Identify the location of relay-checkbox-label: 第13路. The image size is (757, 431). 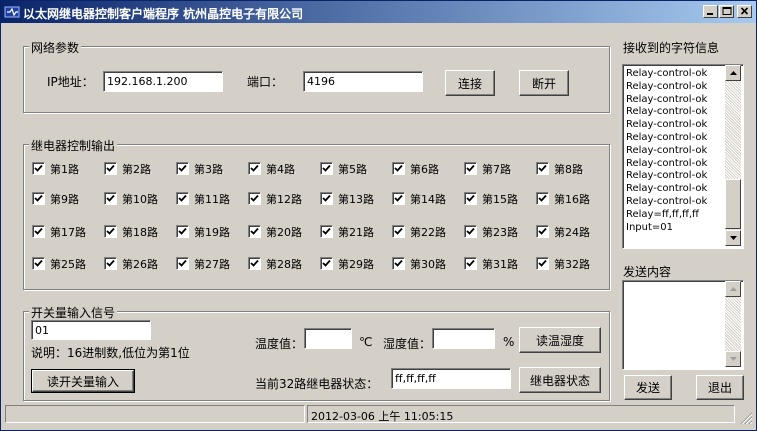
(356, 199).